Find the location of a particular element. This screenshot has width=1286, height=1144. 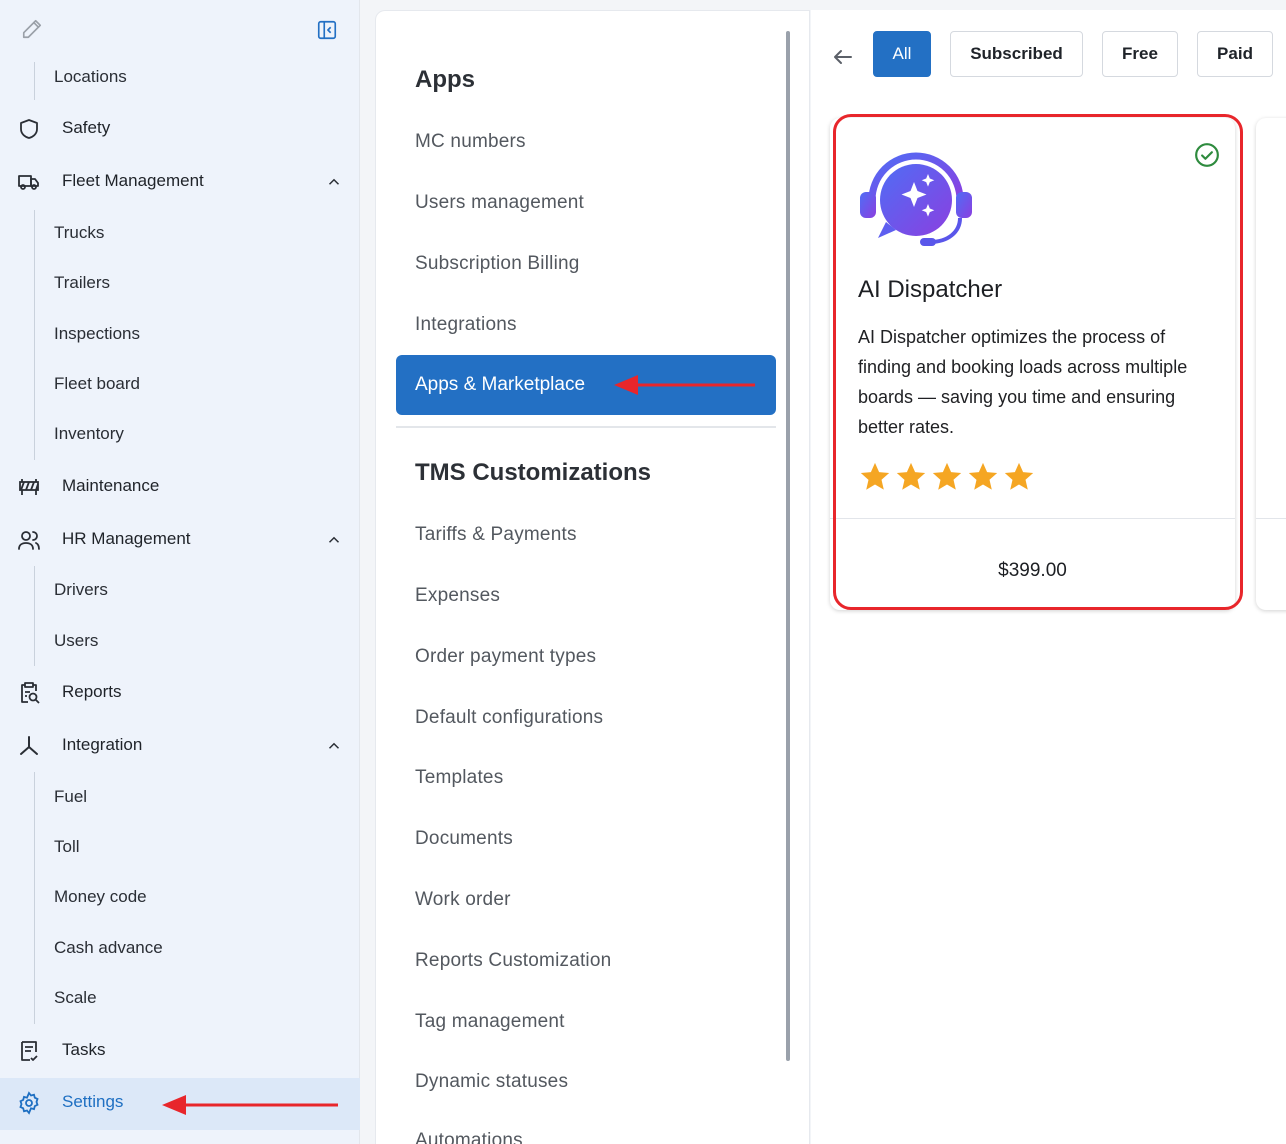

sidebar-item-inspections: Inspections is located at coordinates (180, 335).